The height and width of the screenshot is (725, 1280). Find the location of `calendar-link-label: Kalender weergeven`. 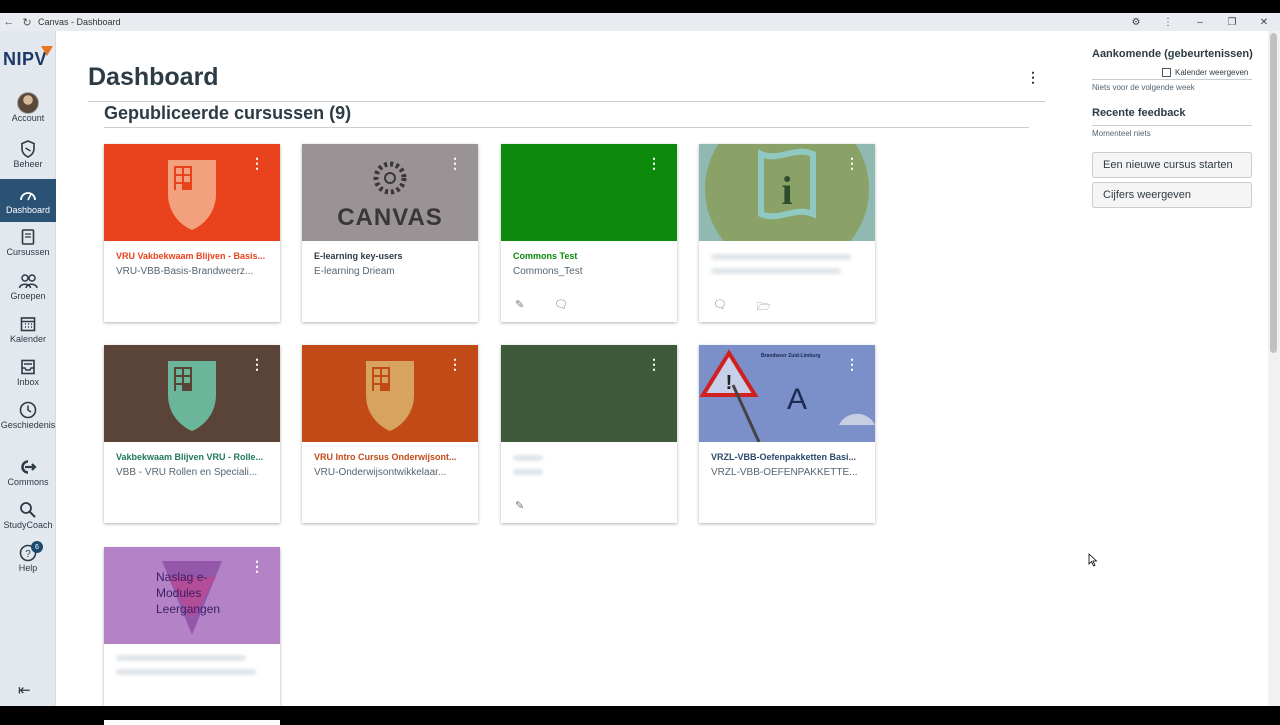

calendar-link-label: Kalender weergeven is located at coordinates (1212, 72).